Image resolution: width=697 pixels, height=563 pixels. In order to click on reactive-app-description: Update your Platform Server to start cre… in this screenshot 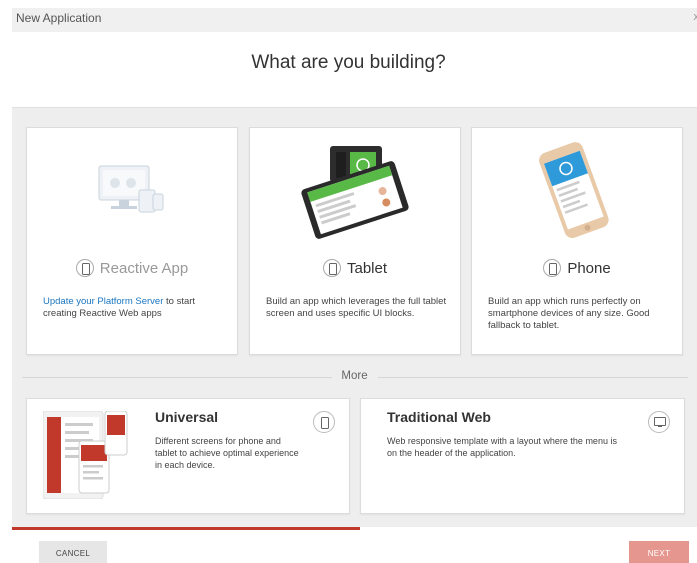, I will do `click(134, 308)`.